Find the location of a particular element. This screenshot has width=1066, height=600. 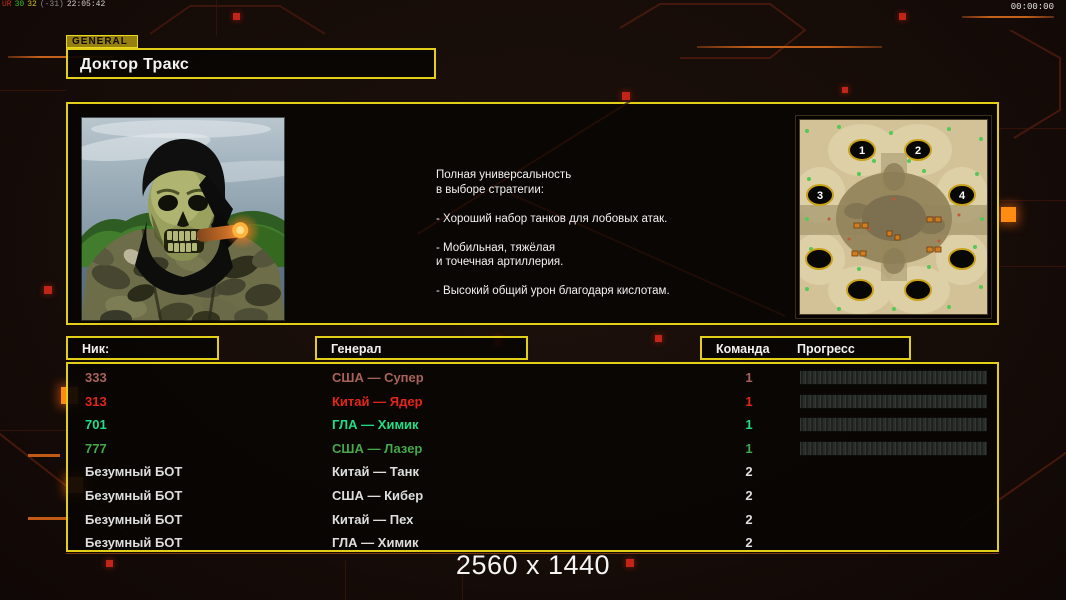

recording-timer: 00:00:00 is located at coordinates (1032, 7).